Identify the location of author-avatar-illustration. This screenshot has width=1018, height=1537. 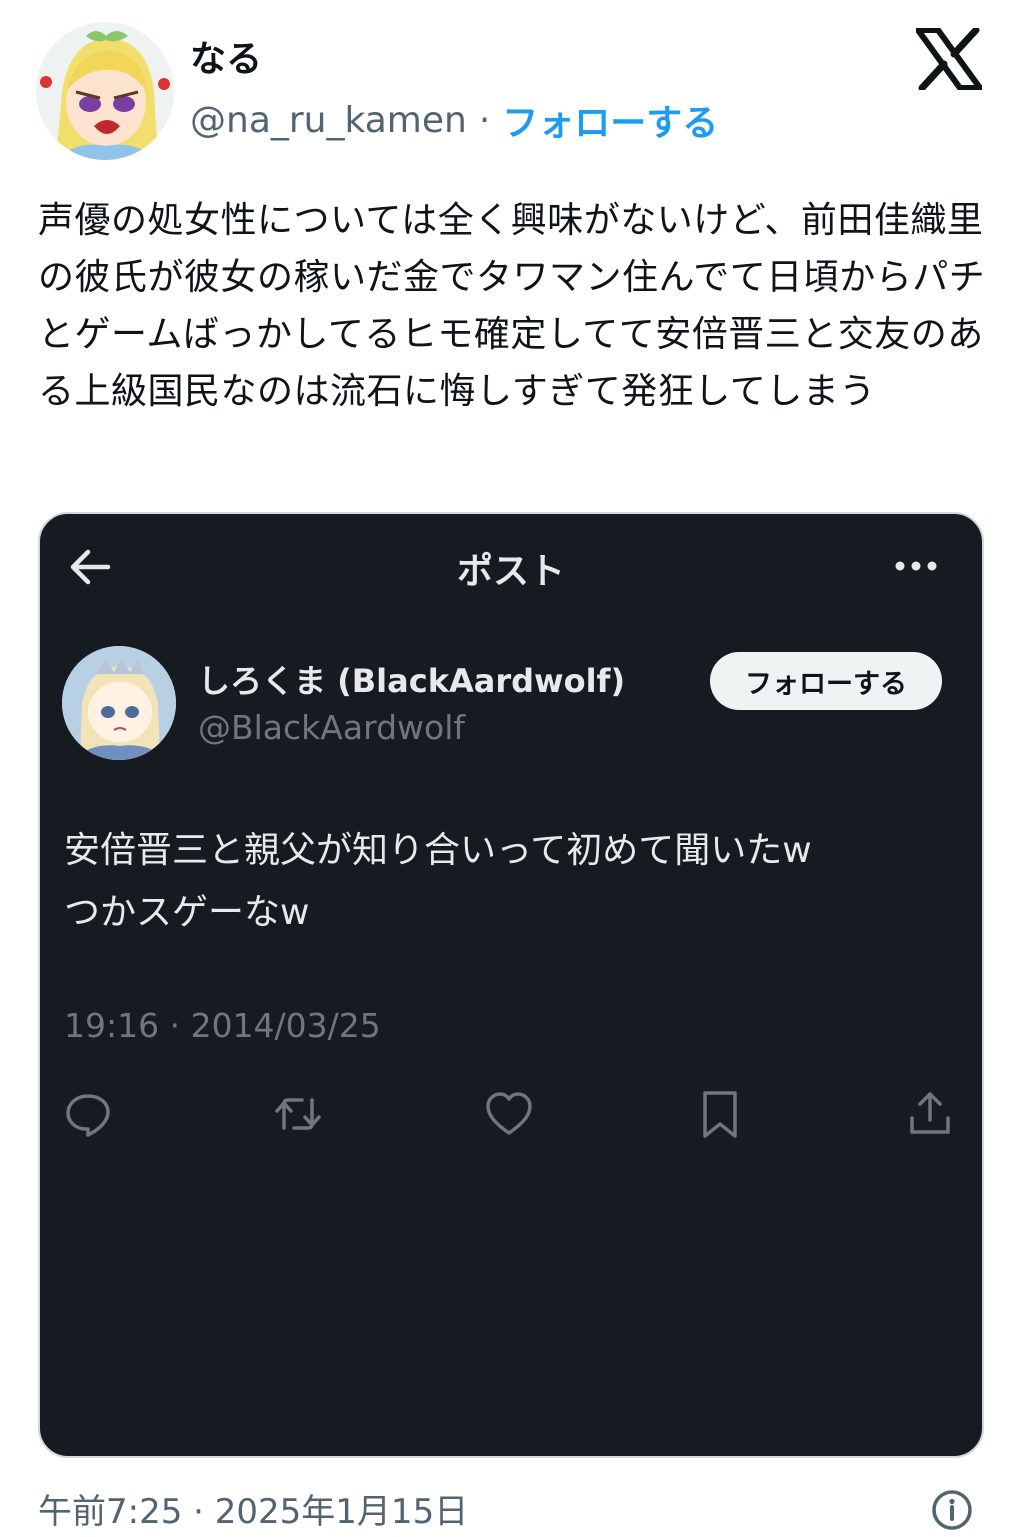
(105, 91).